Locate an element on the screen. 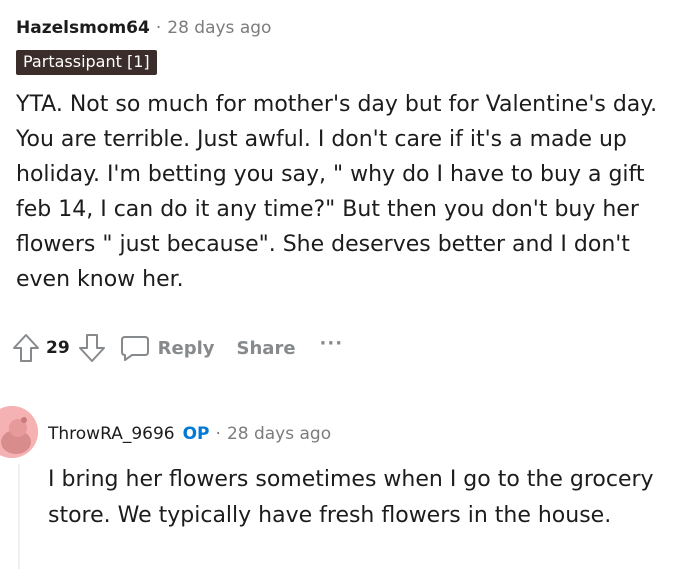  reply-meta: ThrowRA_9696 OP · 28 days ago is located at coordinates (189, 434).